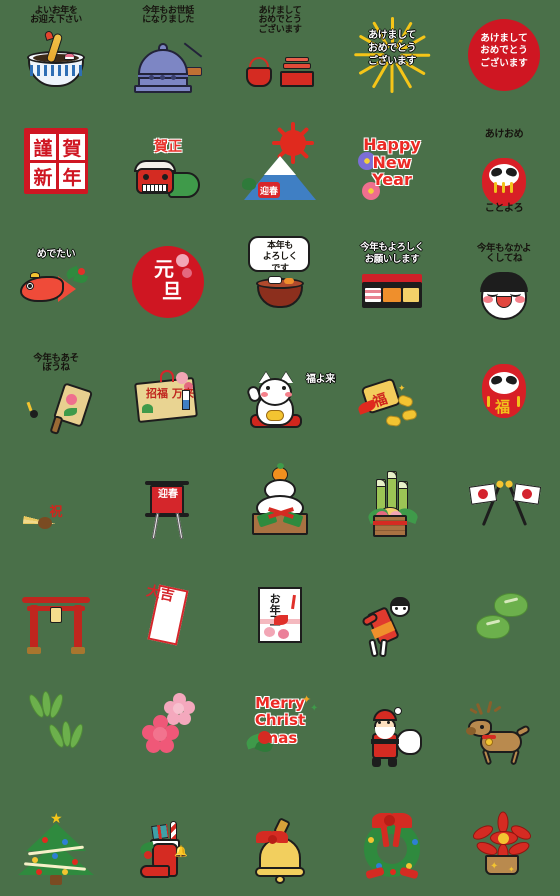 The image size is (560, 896). Describe the element at coordinates (409, 872) in the screenshot. I see `wreath-bottom-ribbon` at that location.